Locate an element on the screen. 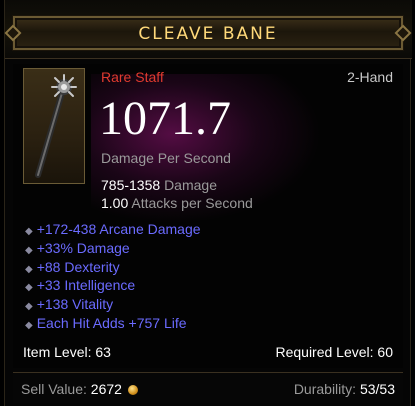 The height and width of the screenshot is (406, 415). attack-speed-value: 1.00 is located at coordinates (115, 203).